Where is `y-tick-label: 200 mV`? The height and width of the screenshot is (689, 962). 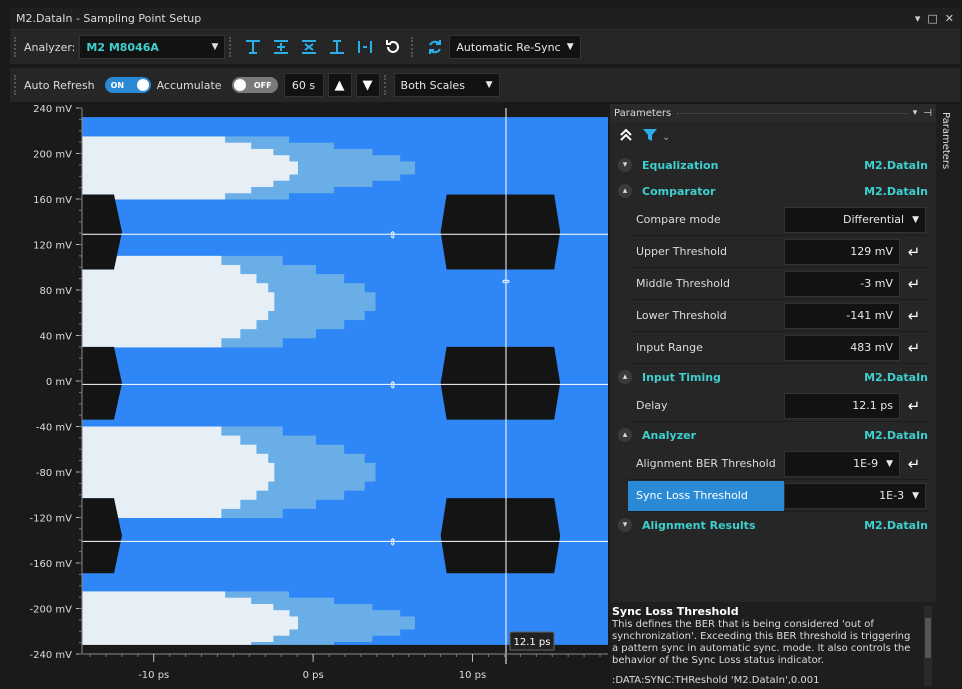
y-tick-label: 200 mV is located at coordinates (52, 155).